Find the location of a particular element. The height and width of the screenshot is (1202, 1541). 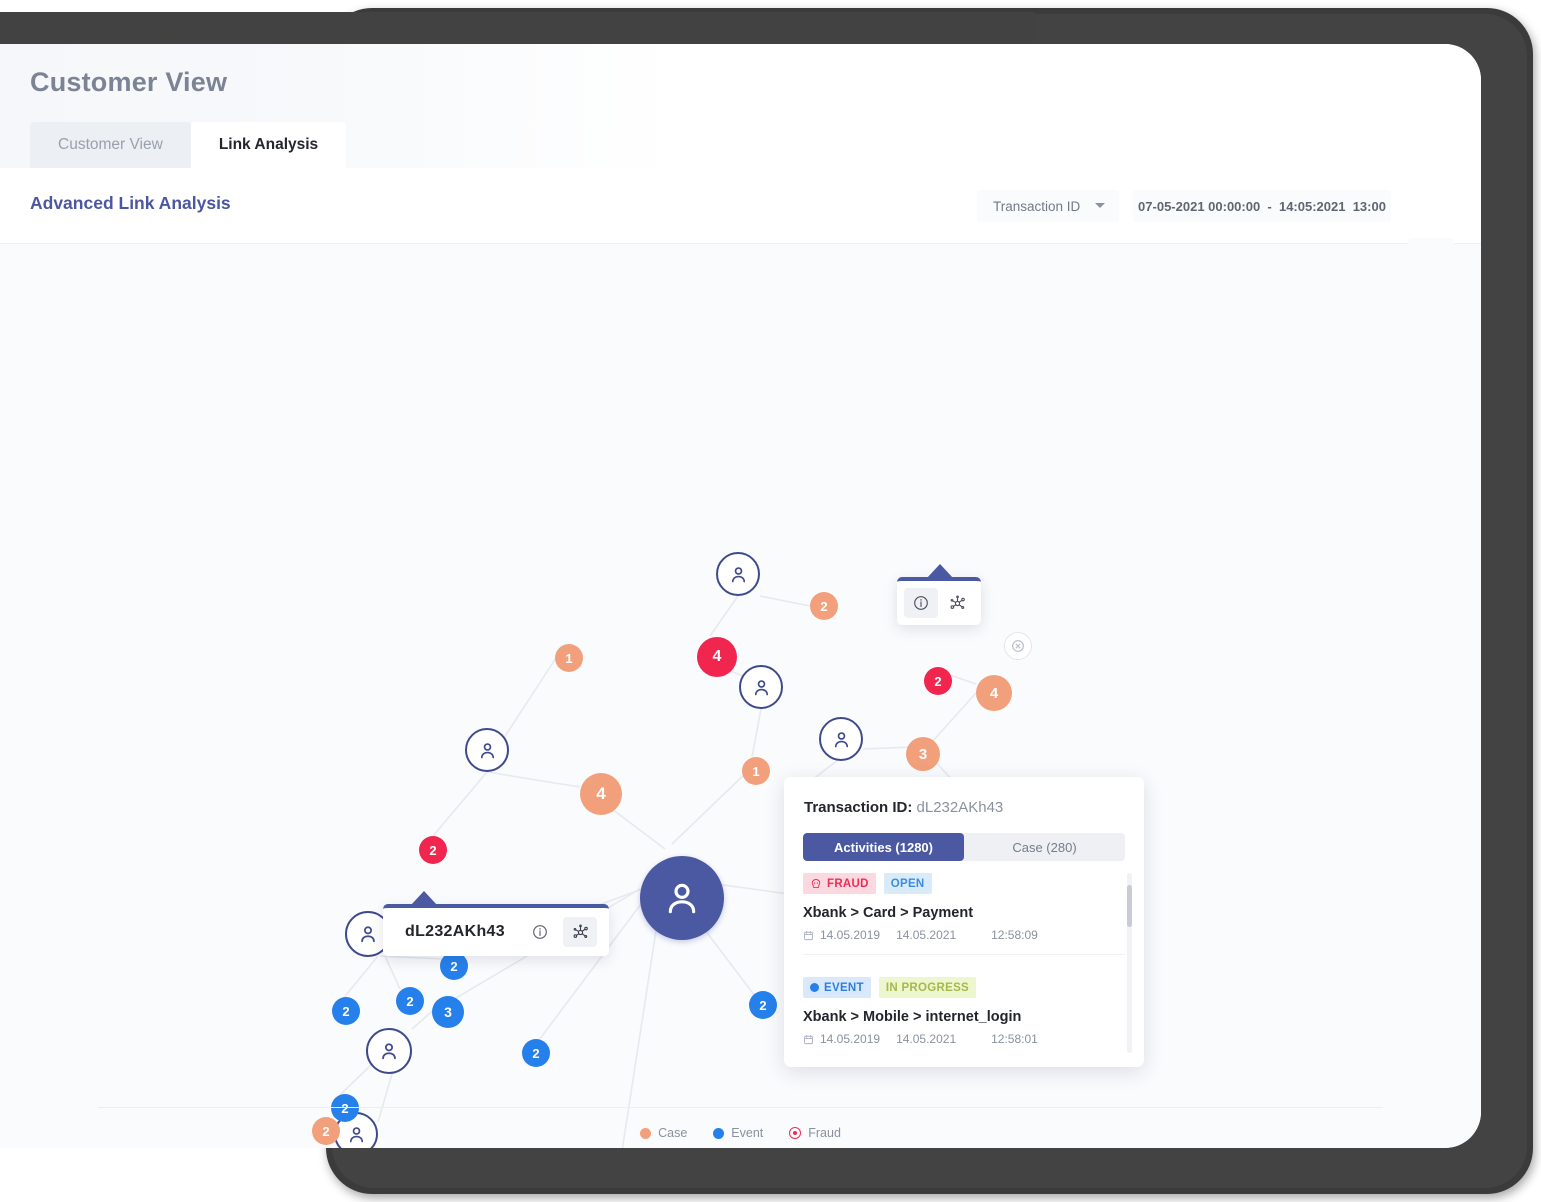

legend-label: Event is located at coordinates (747, 1133).